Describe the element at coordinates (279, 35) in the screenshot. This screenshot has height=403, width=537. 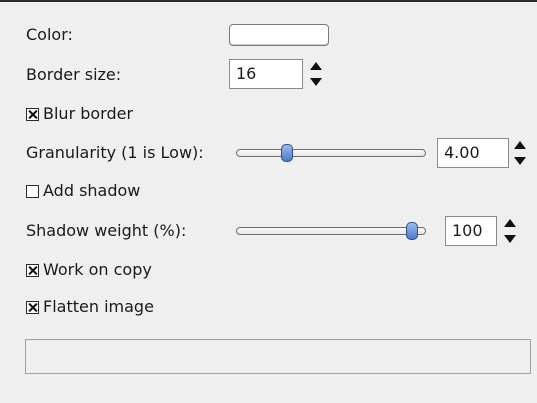
I see `color-button` at that location.